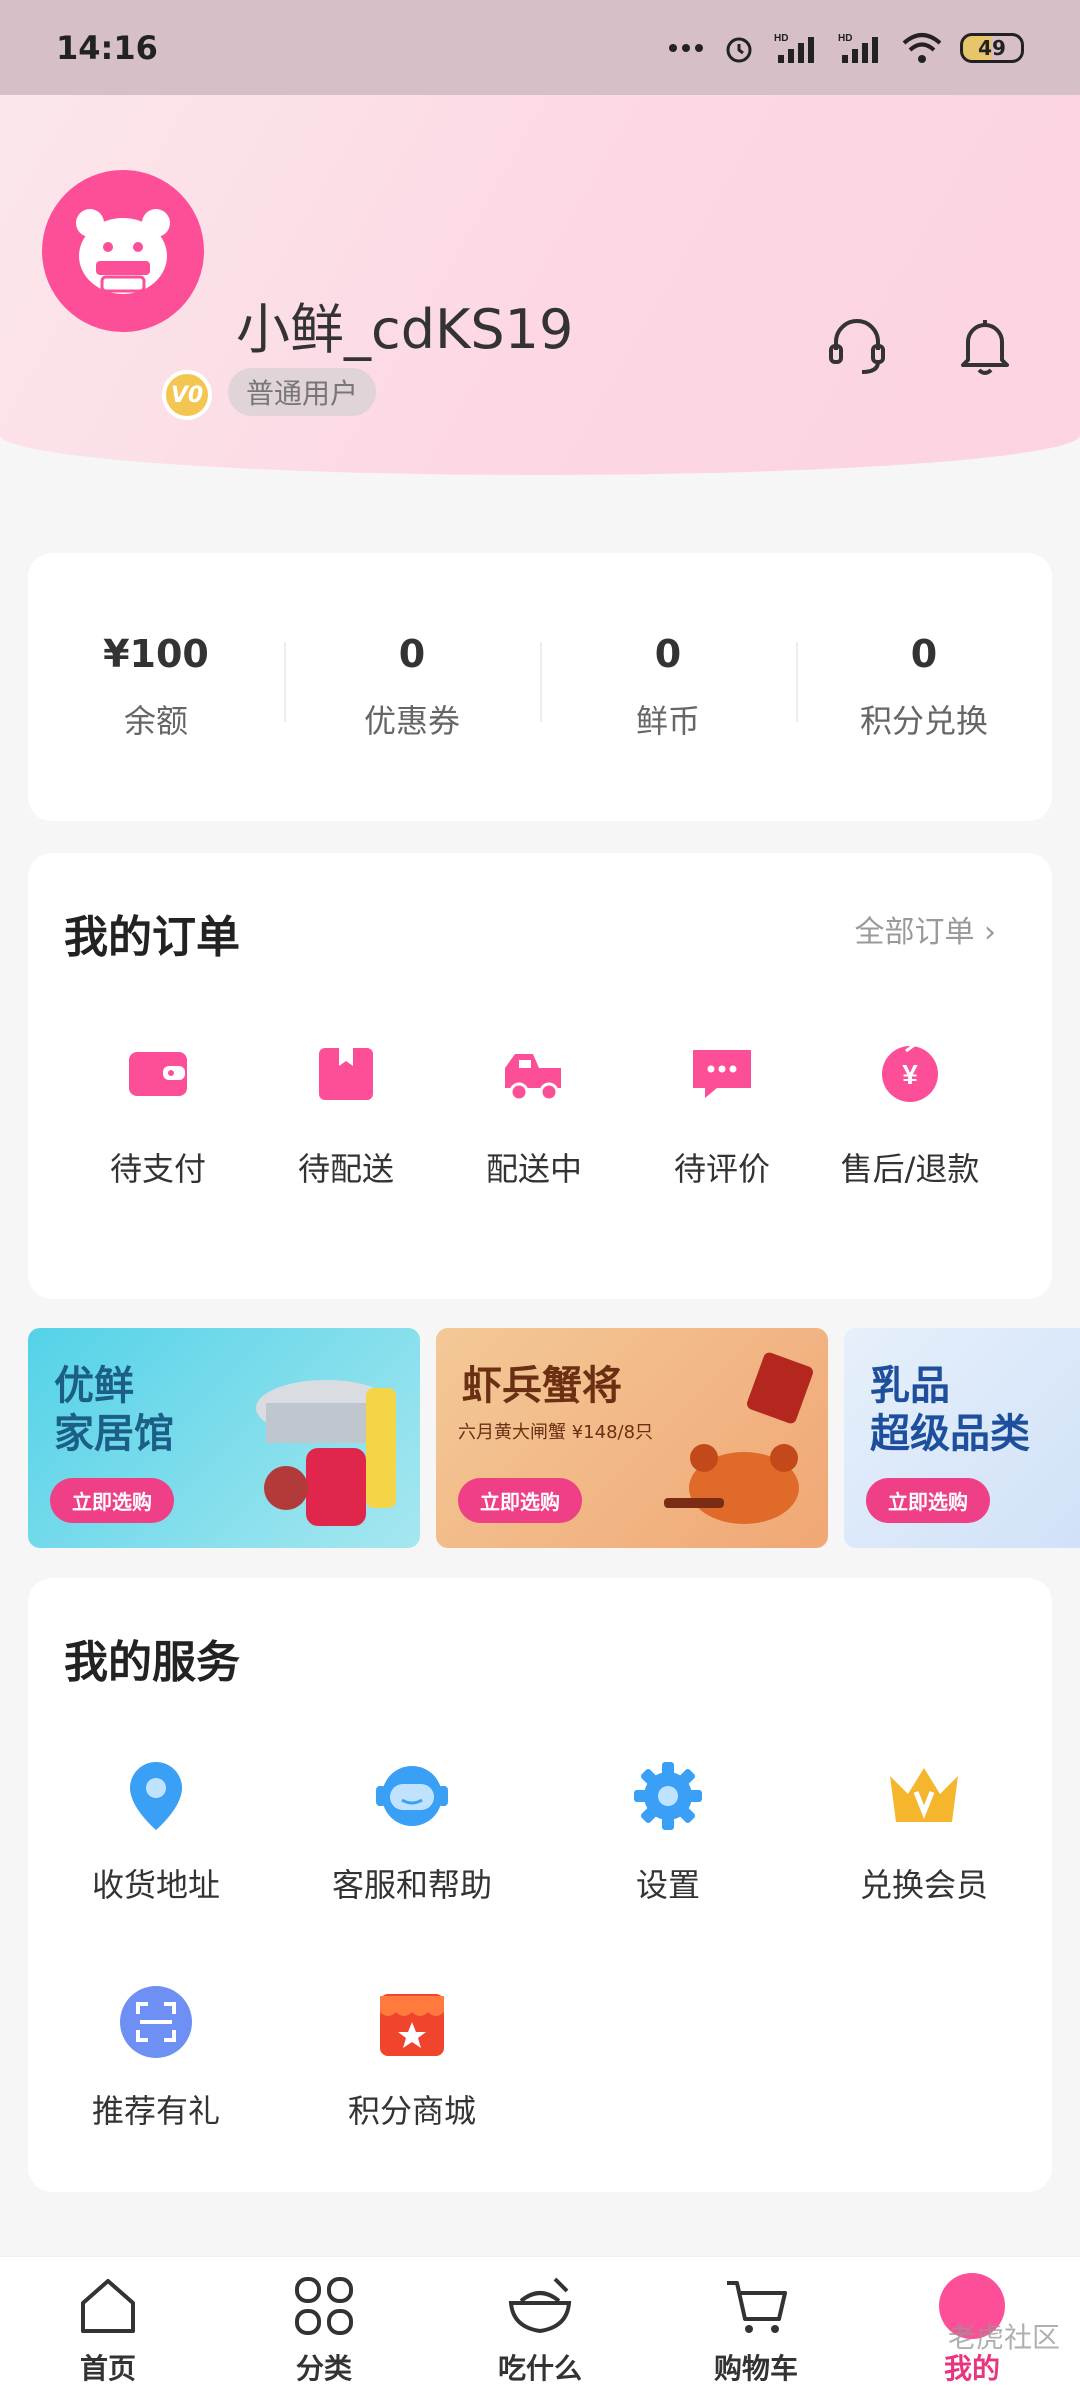 This screenshot has width=1080, height=2400. I want to click on order-label: 待支付, so click(157, 1169).